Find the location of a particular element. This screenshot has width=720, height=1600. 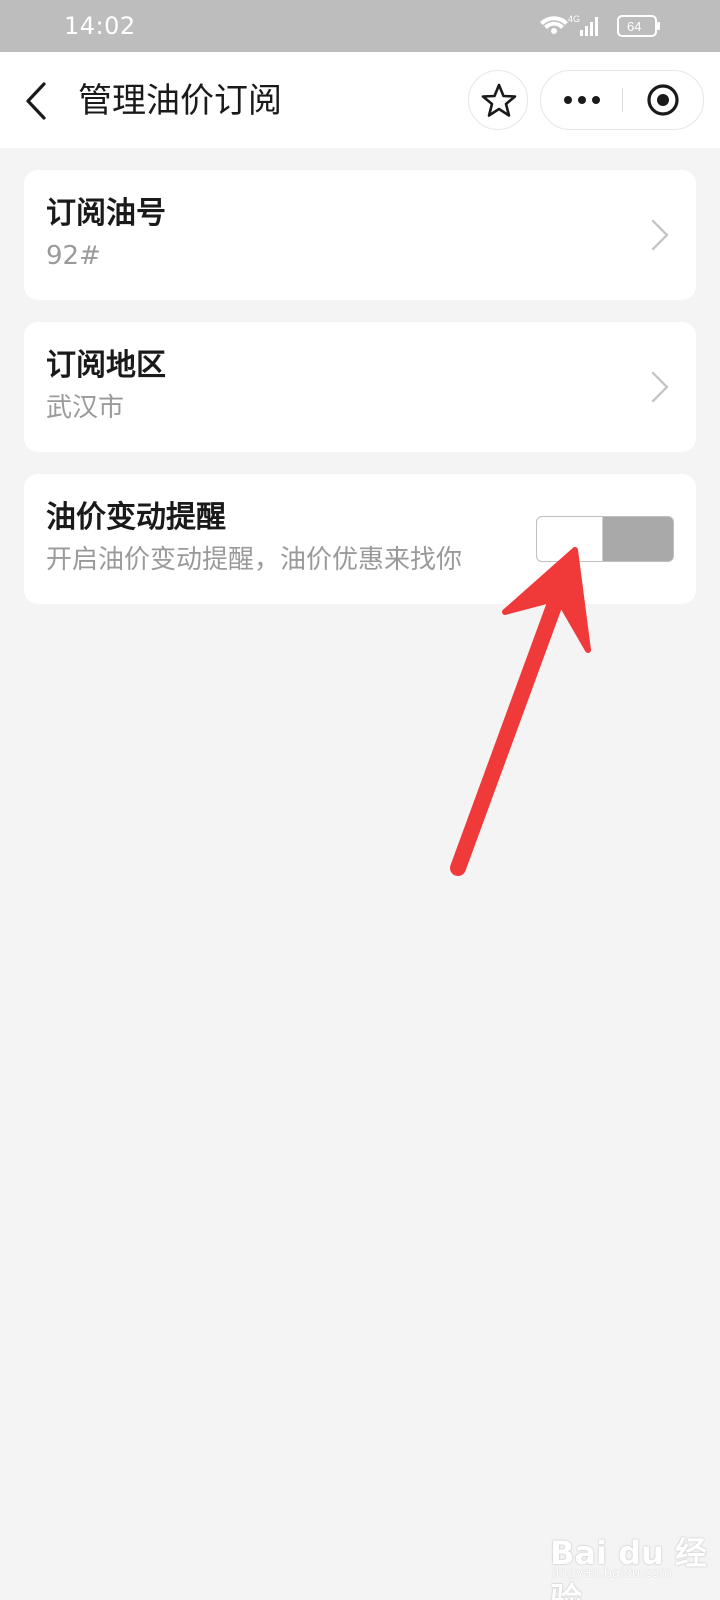

nav-bar: 管理油价订阅 is located at coordinates (360, 100).